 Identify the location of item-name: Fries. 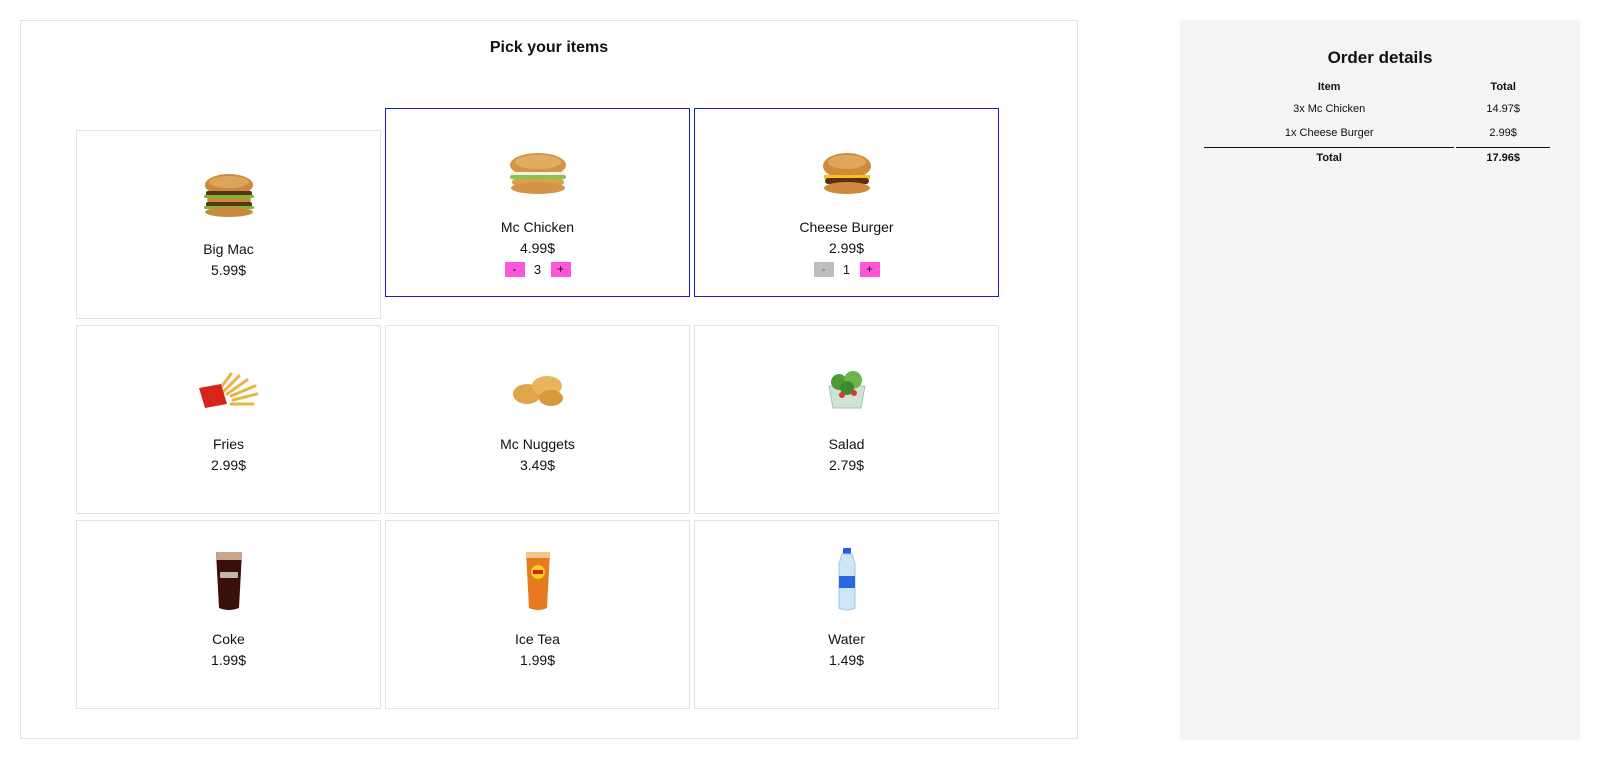
(228, 444).